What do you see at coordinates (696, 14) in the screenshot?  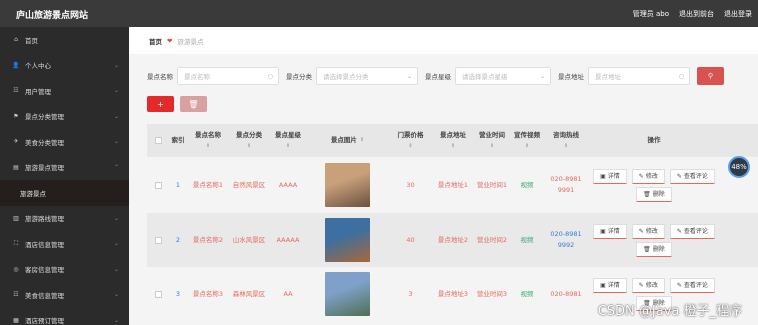 I see `back-to-frontend-link: 退出到前台` at bounding box center [696, 14].